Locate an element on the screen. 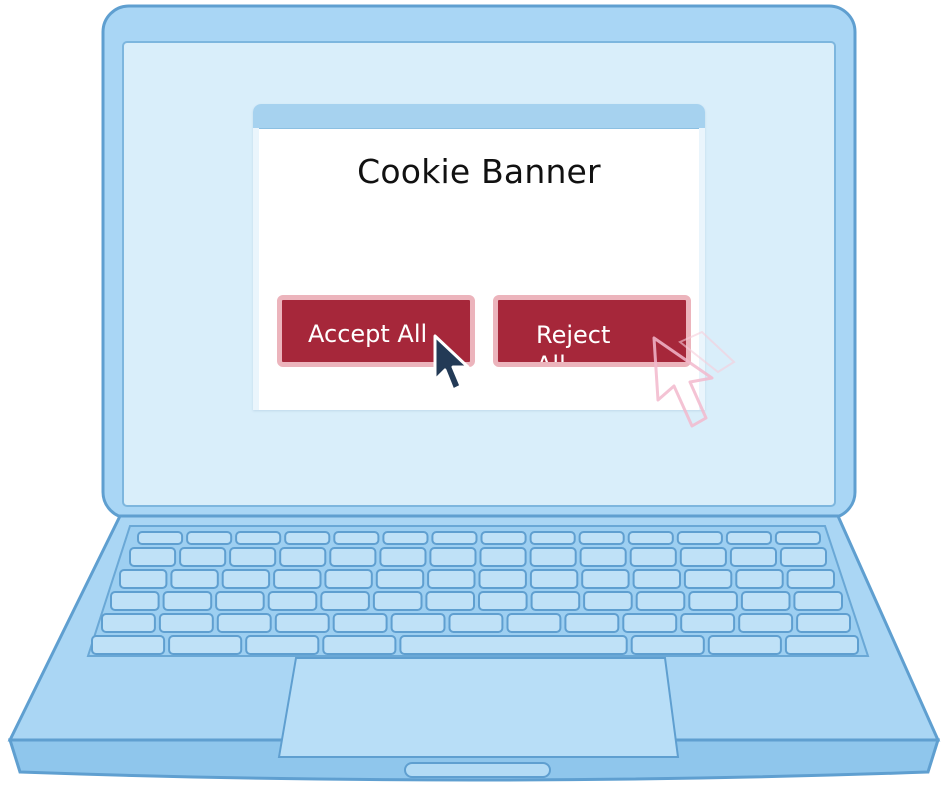  mouse-pointer-icon is located at coordinates (451, 363).